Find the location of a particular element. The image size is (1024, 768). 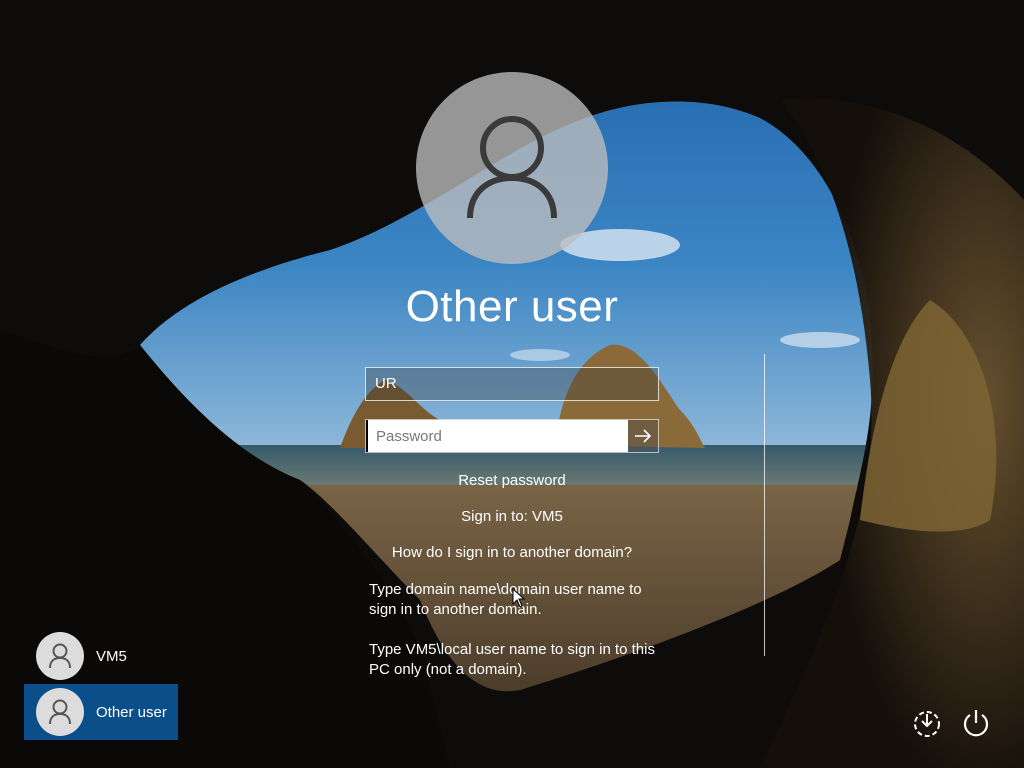

page-title: Other user is located at coordinates (512, 306).